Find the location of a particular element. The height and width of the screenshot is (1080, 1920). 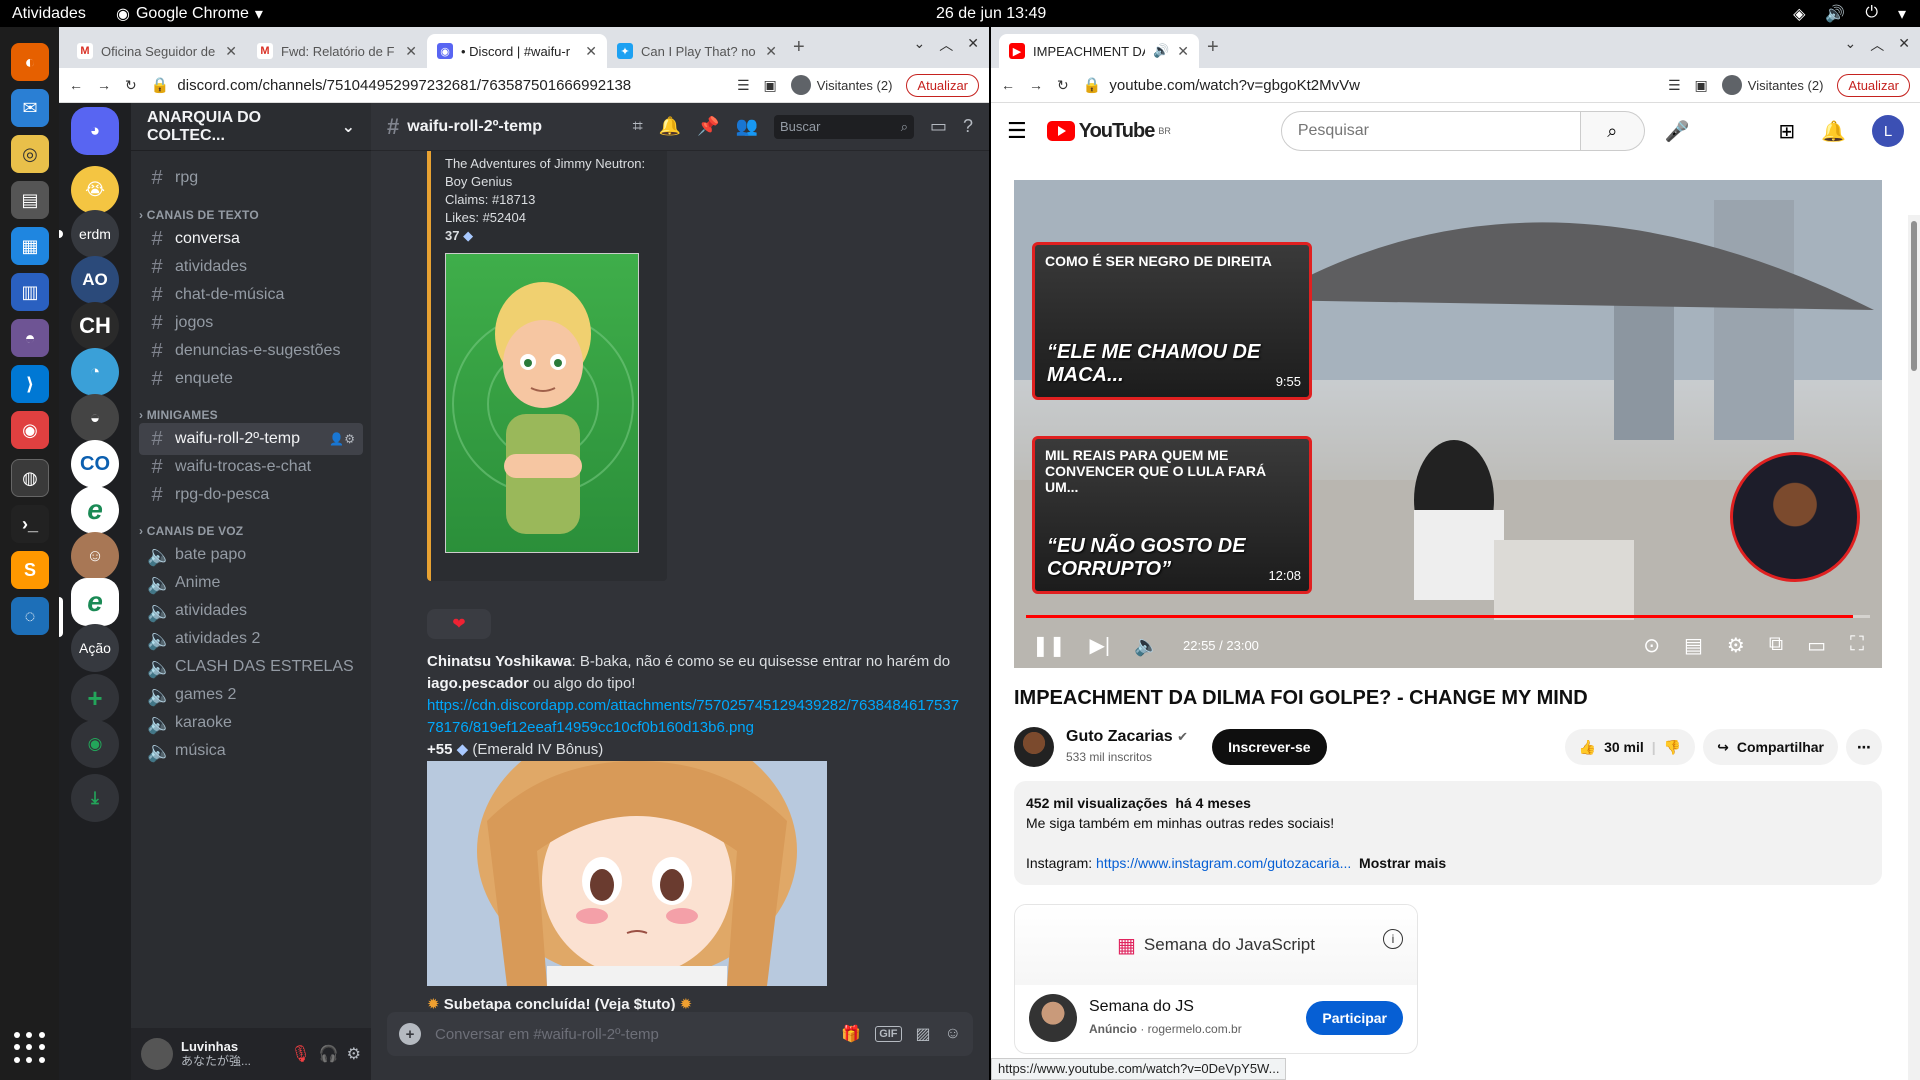

microphone-icon: 🎤 is located at coordinates (1677, 131).